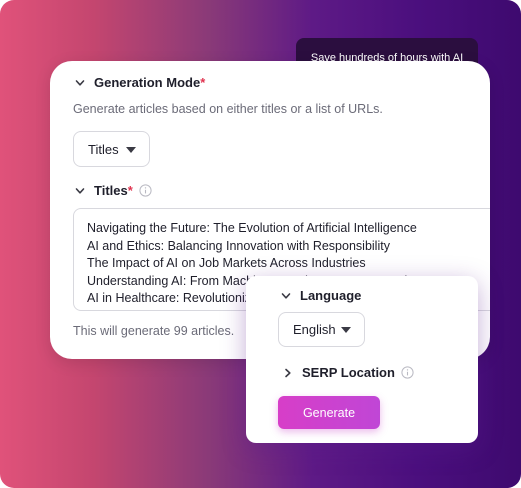 Image resolution: width=521 pixels, height=488 pixels. What do you see at coordinates (154, 331) in the screenshot?
I see `generation-count-note: This will generate 99 articles.` at bounding box center [154, 331].